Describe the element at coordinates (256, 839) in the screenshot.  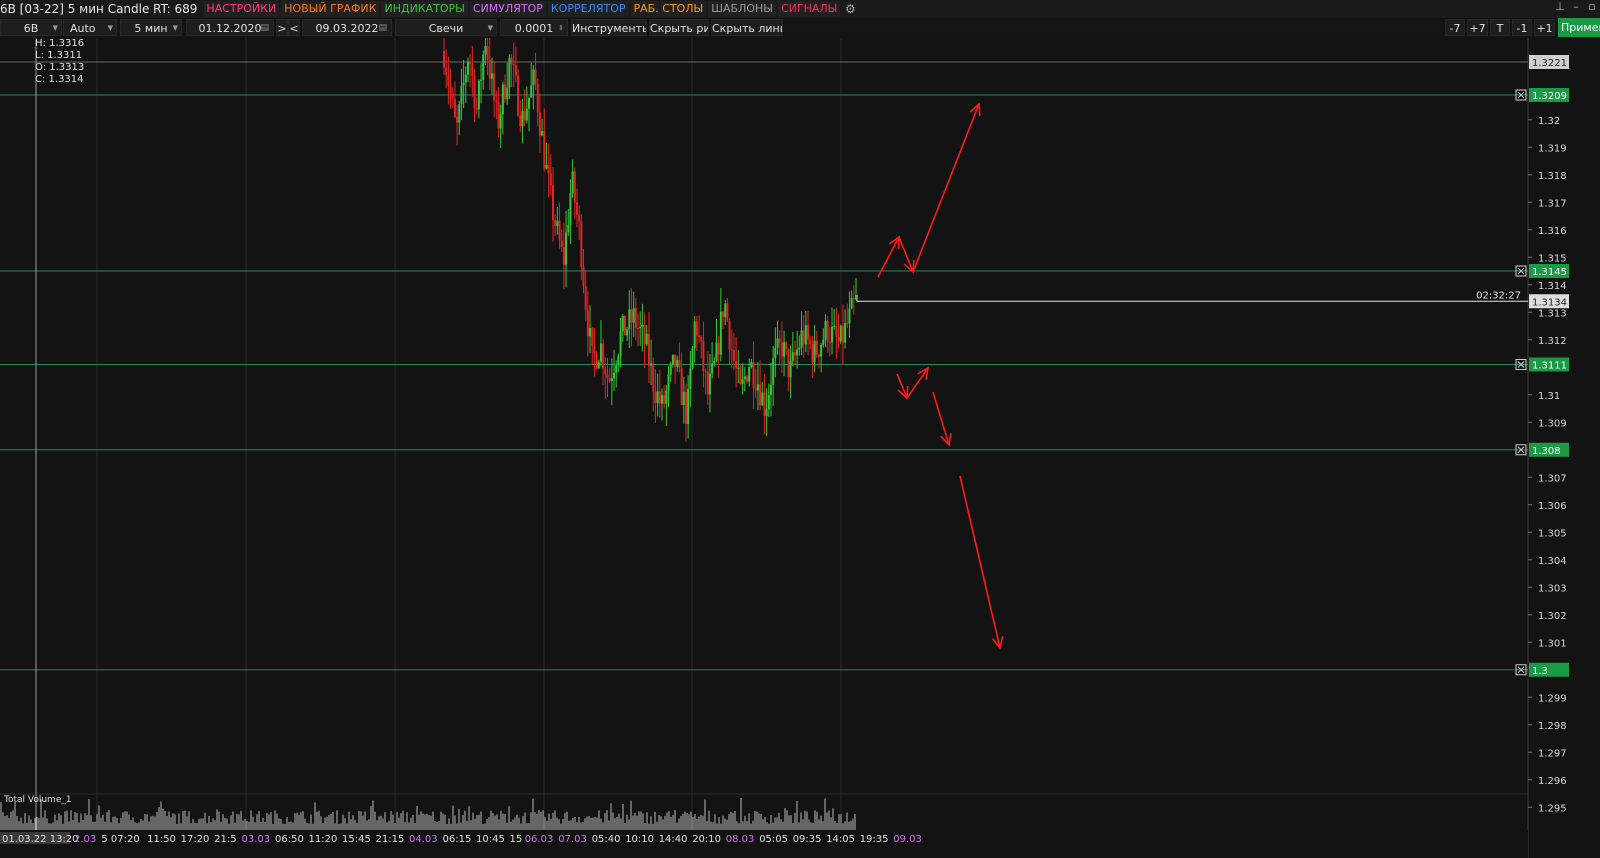
I see `time-label: 03.03` at that location.